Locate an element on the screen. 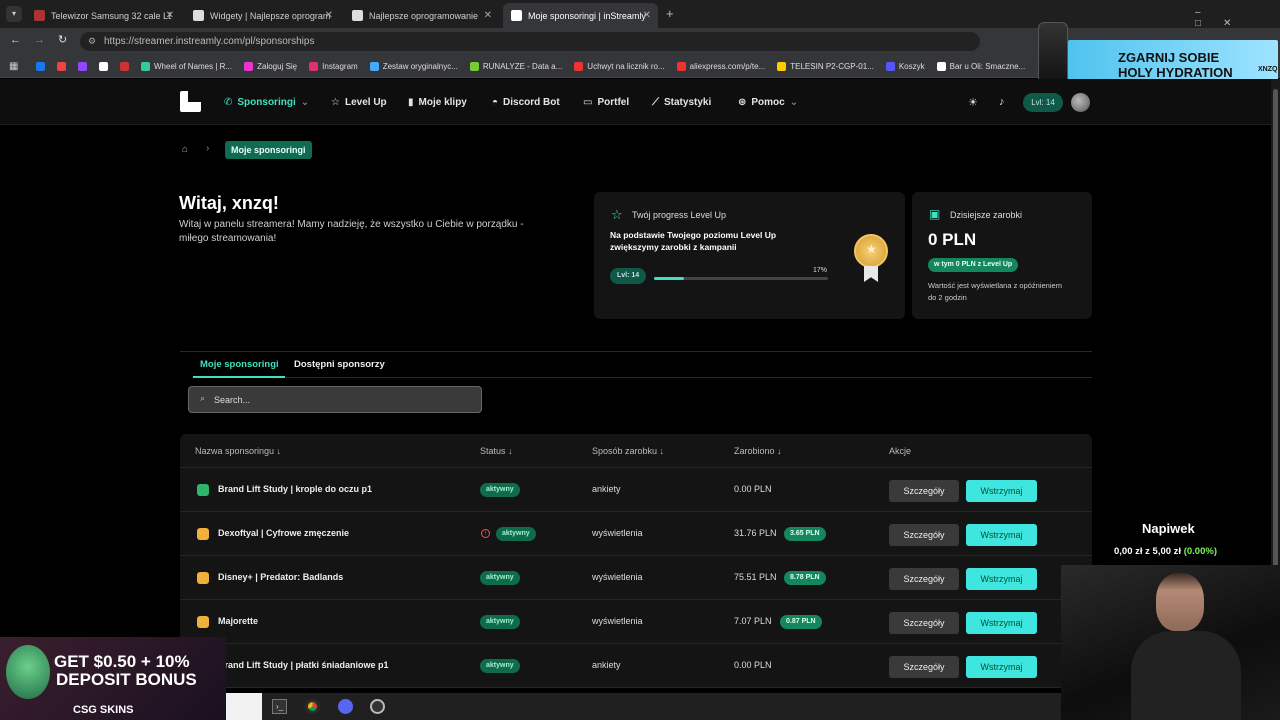 The width and height of the screenshot is (1280, 720). instreamly-logo is located at coordinates (190, 101).